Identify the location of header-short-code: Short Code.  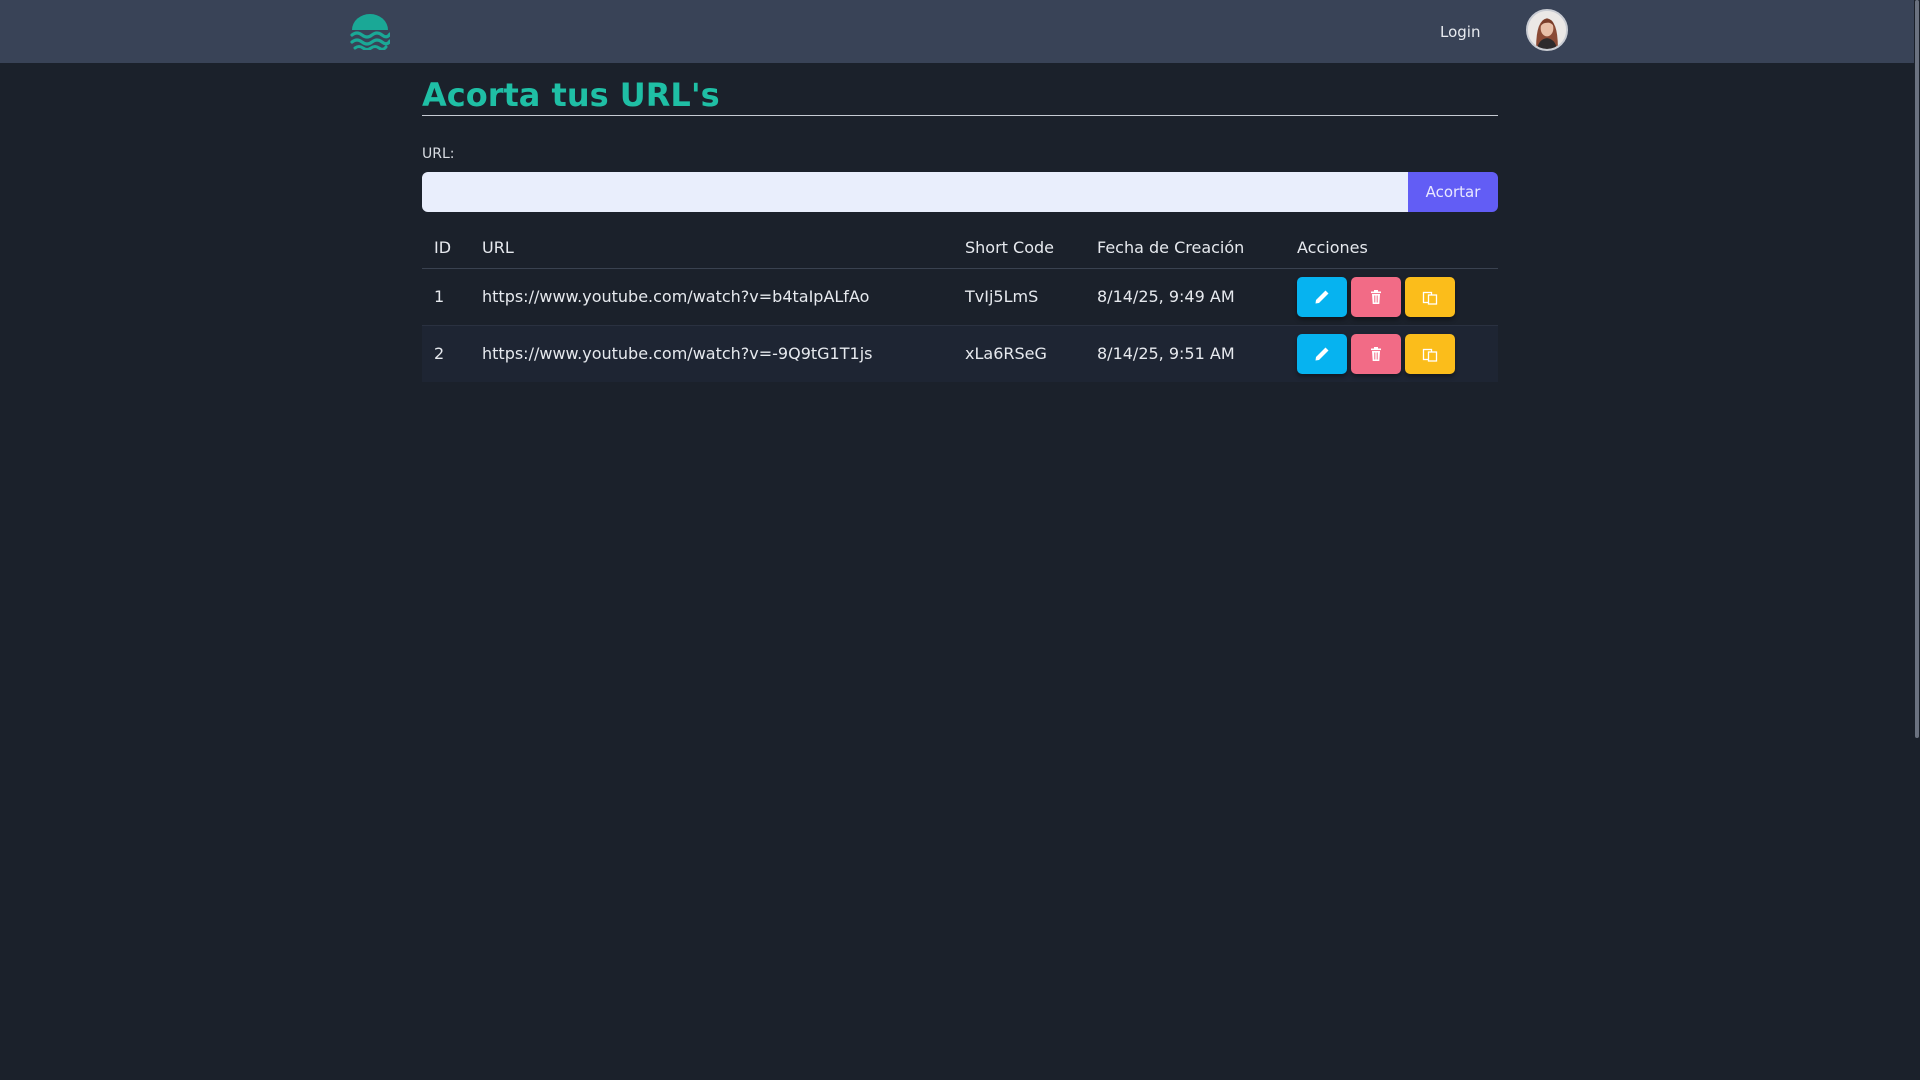
(1019, 248).